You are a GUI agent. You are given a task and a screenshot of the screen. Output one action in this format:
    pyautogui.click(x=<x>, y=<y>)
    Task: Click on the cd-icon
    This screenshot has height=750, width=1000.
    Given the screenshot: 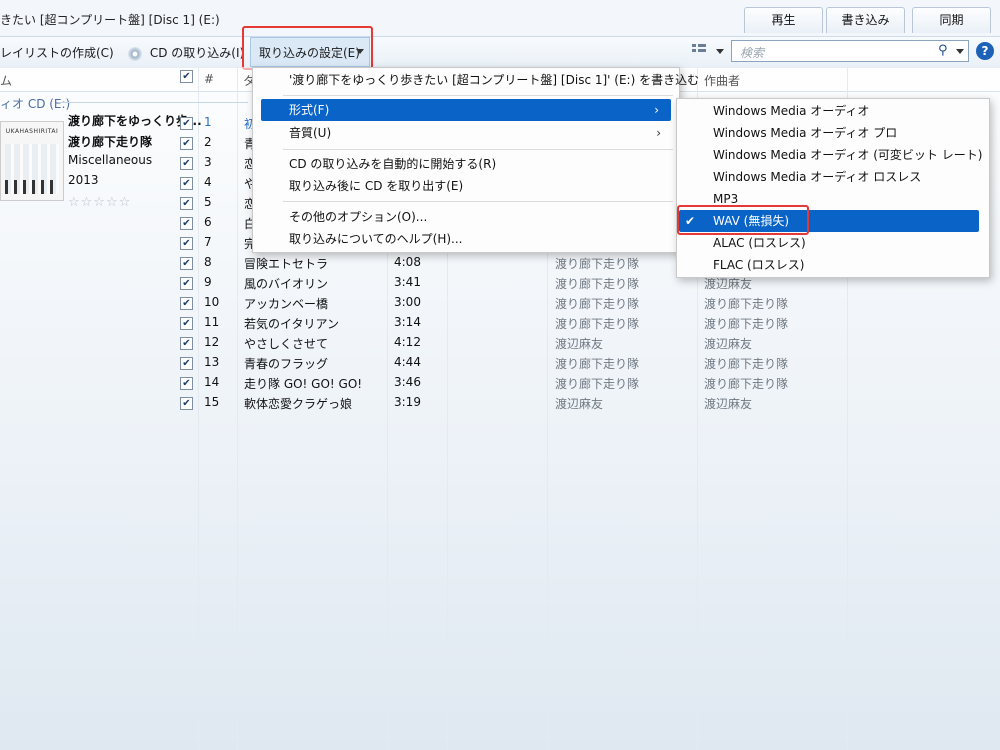 What is the action you would take?
    pyautogui.click(x=135, y=53)
    